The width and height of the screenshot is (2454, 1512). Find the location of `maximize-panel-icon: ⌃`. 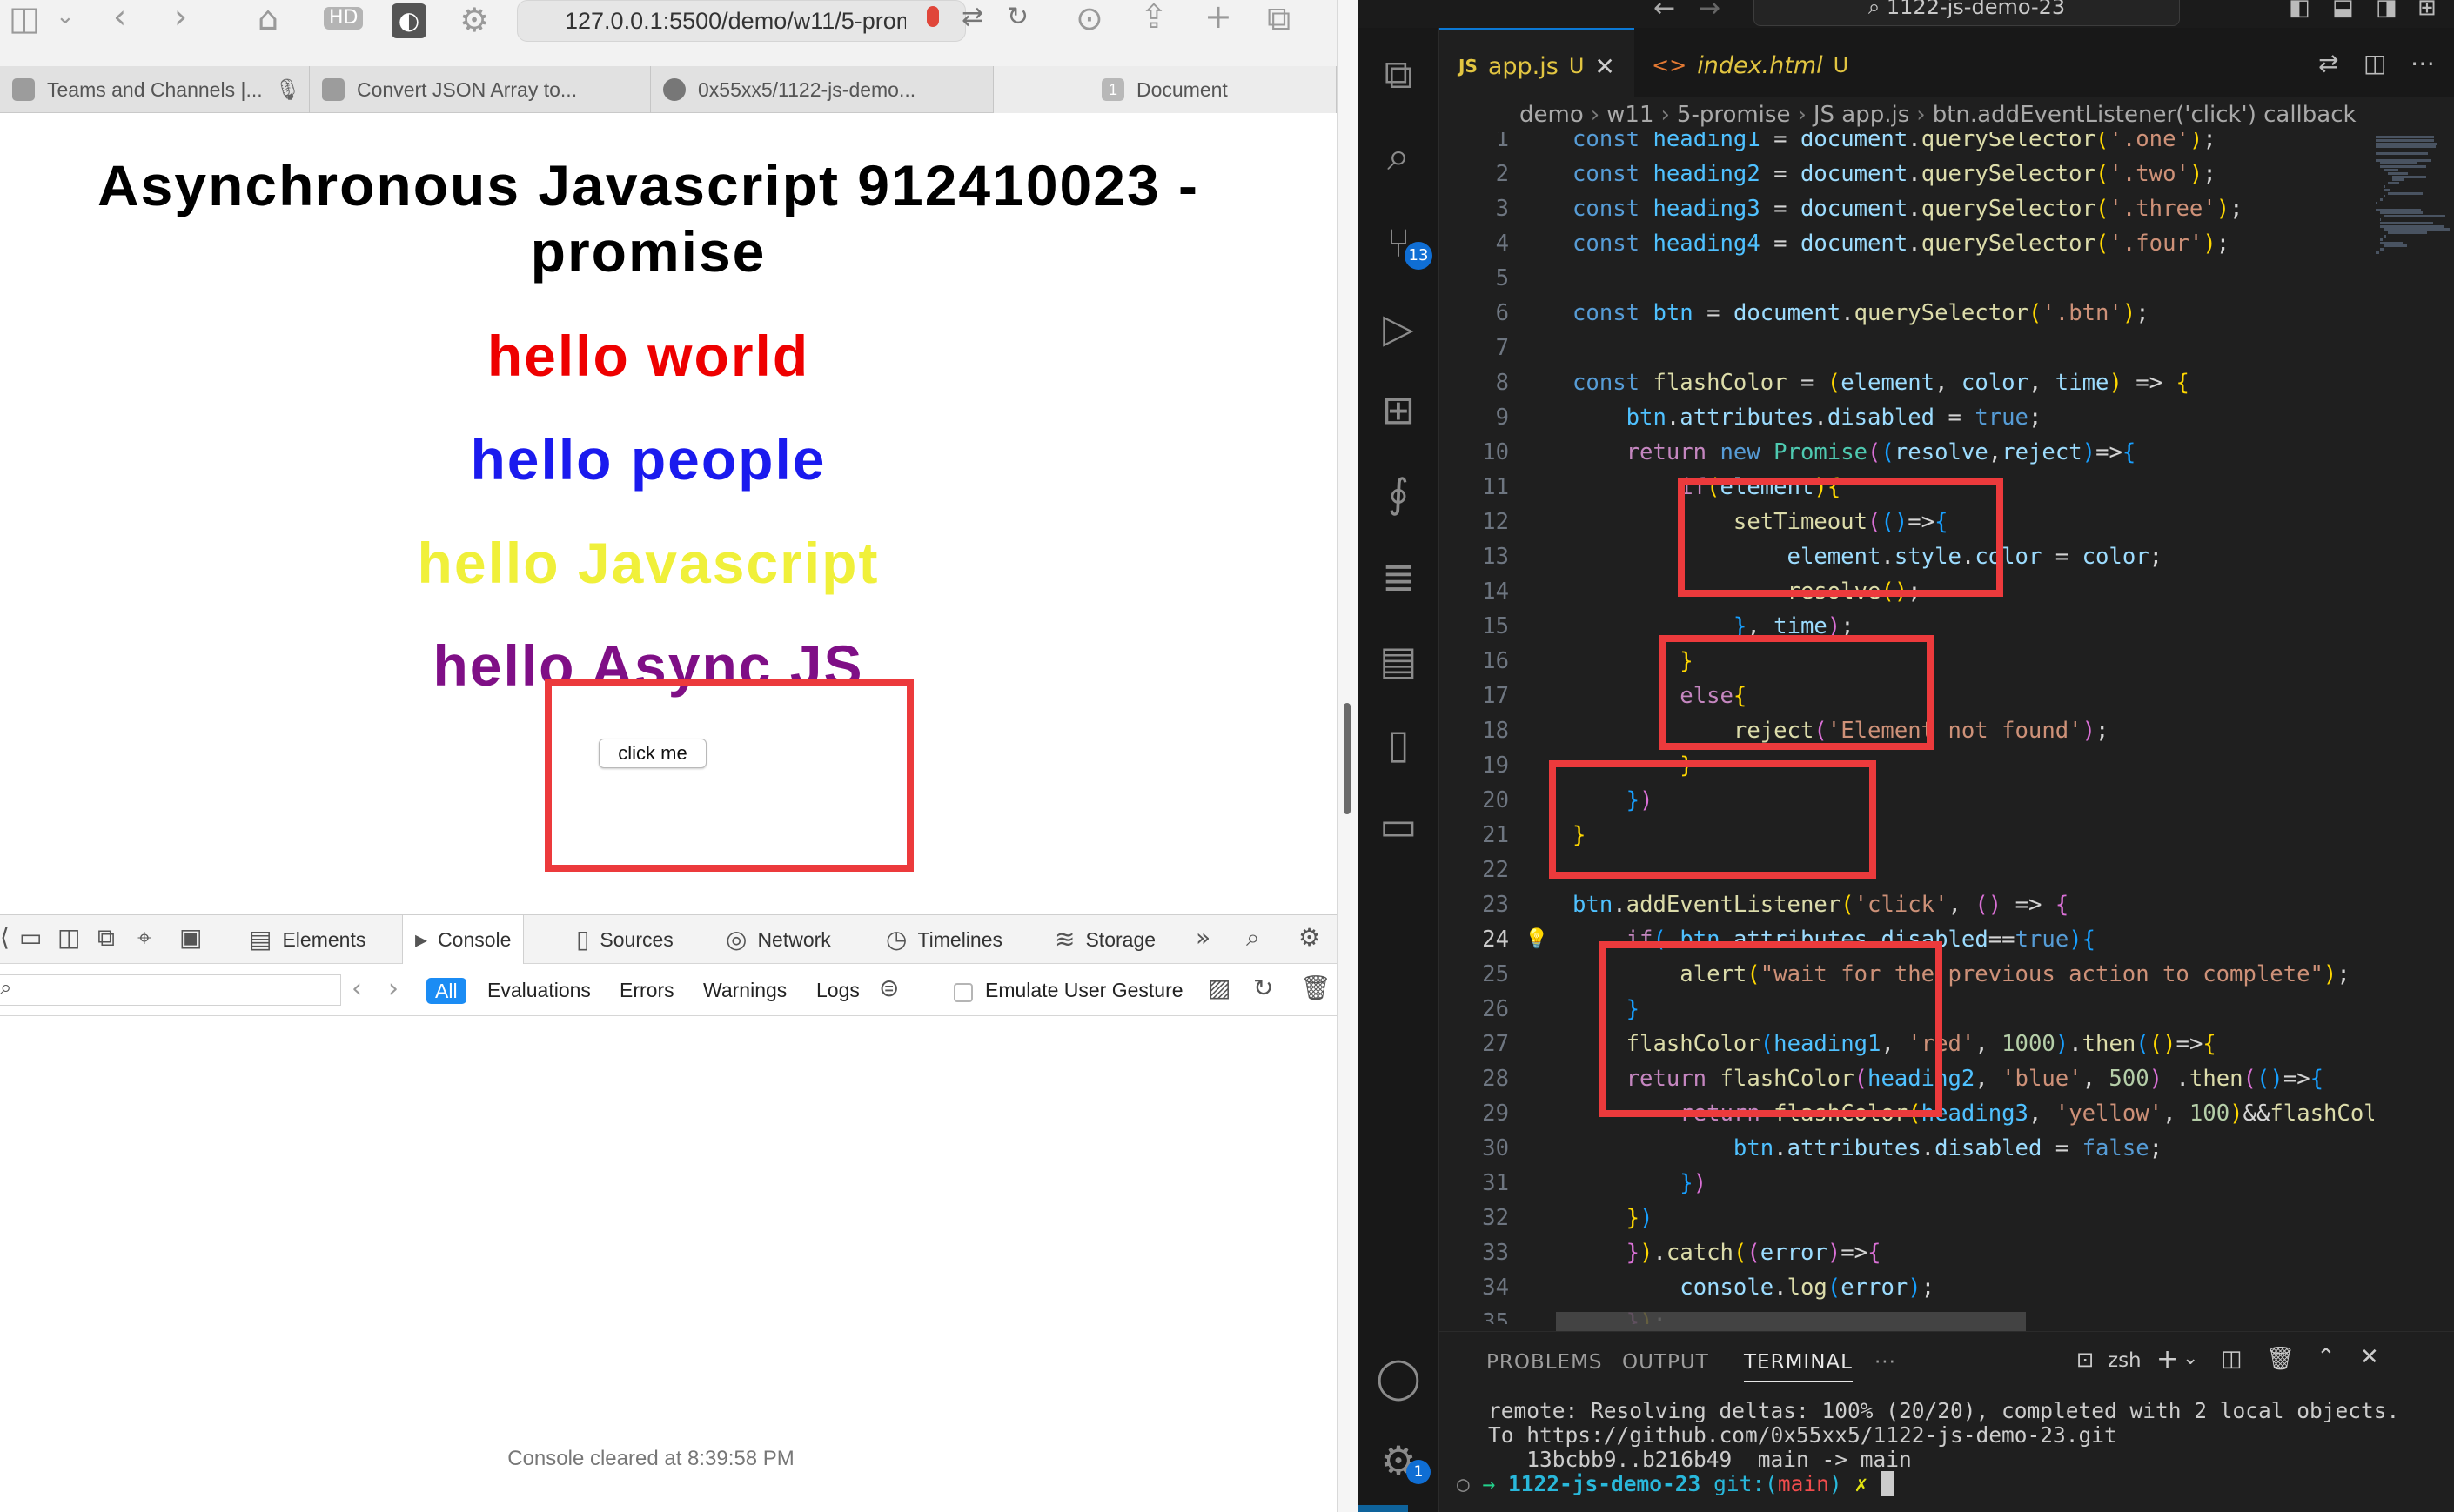

maximize-panel-icon: ⌃ is located at coordinates (2327, 1357).